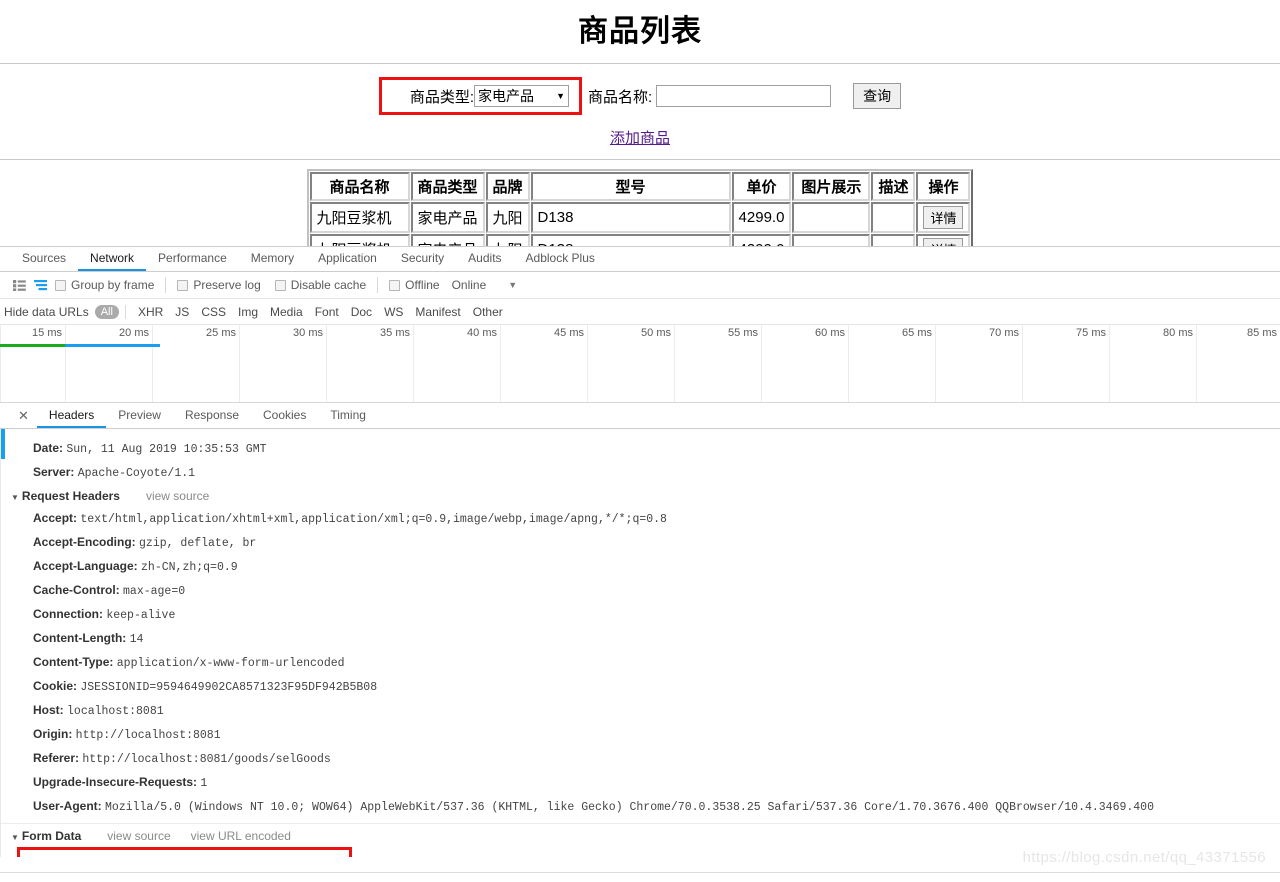  What do you see at coordinates (184, 855) in the screenshot?
I see `form-data-row-typeid: typeid: 1` at bounding box center [184, 855].